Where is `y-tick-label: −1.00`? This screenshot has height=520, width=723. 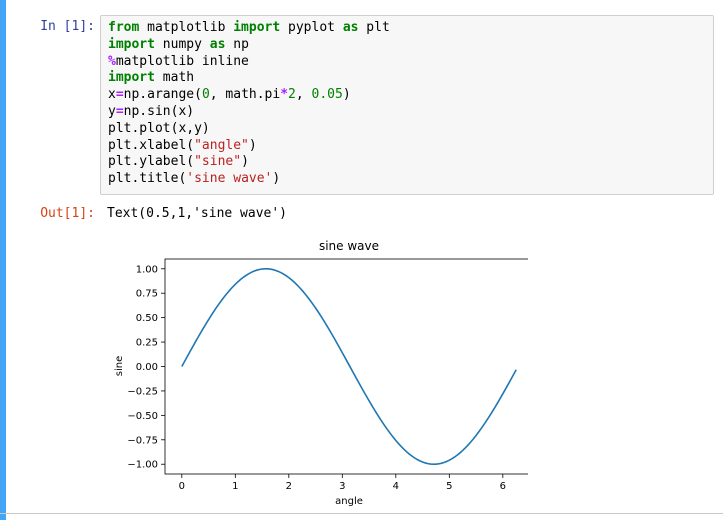 y-tick-label: −1.00 is located at coordinates (142, 465).